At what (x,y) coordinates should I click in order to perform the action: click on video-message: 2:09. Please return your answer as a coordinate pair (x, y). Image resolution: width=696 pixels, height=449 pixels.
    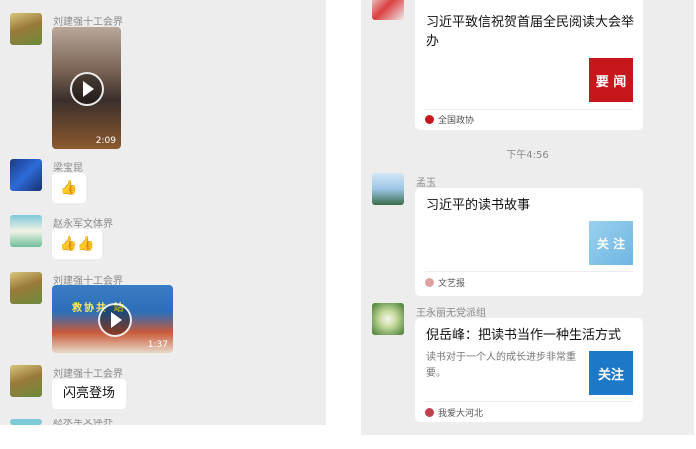
    Looking at the image, I should click on (86, 88).